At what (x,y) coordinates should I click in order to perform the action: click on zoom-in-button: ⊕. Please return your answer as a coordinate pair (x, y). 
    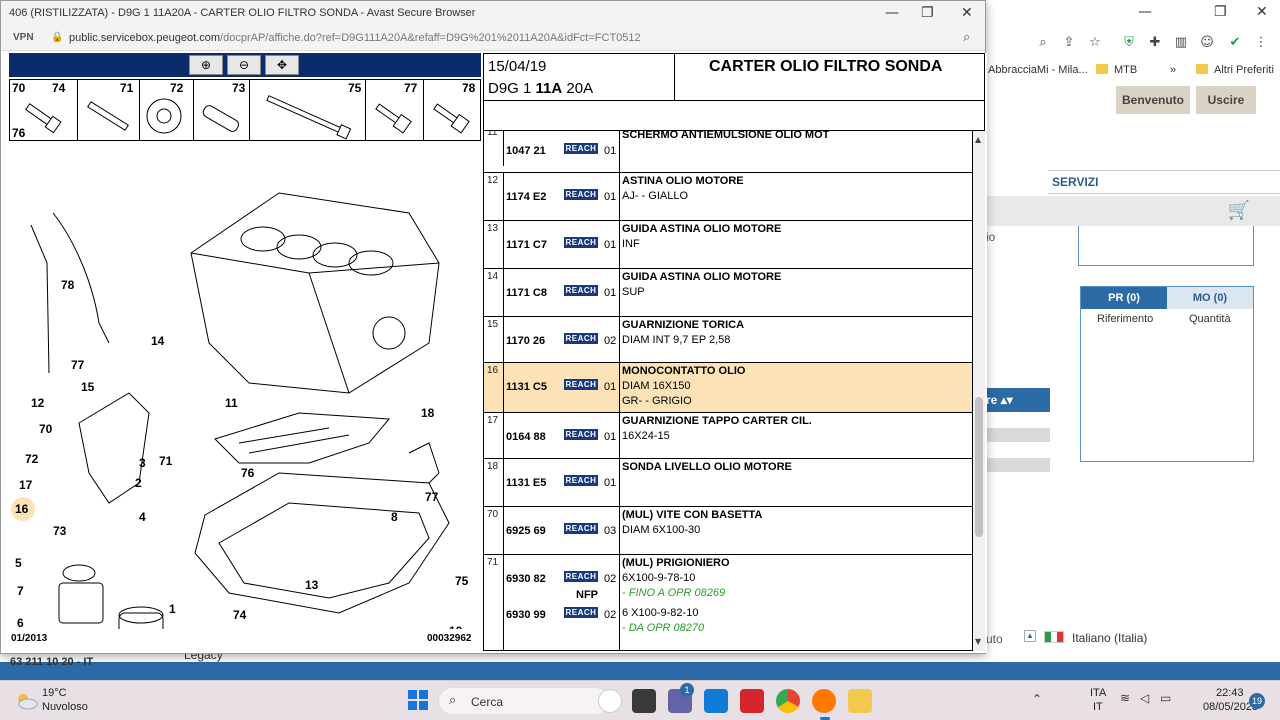
    Looking at the image, I should click on (206, 65).